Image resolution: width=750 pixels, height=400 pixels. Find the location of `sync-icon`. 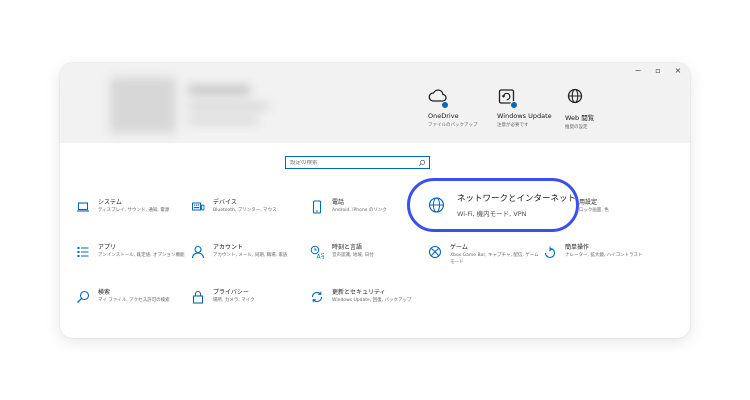

sync-icon is located at coordinates (317, 297).